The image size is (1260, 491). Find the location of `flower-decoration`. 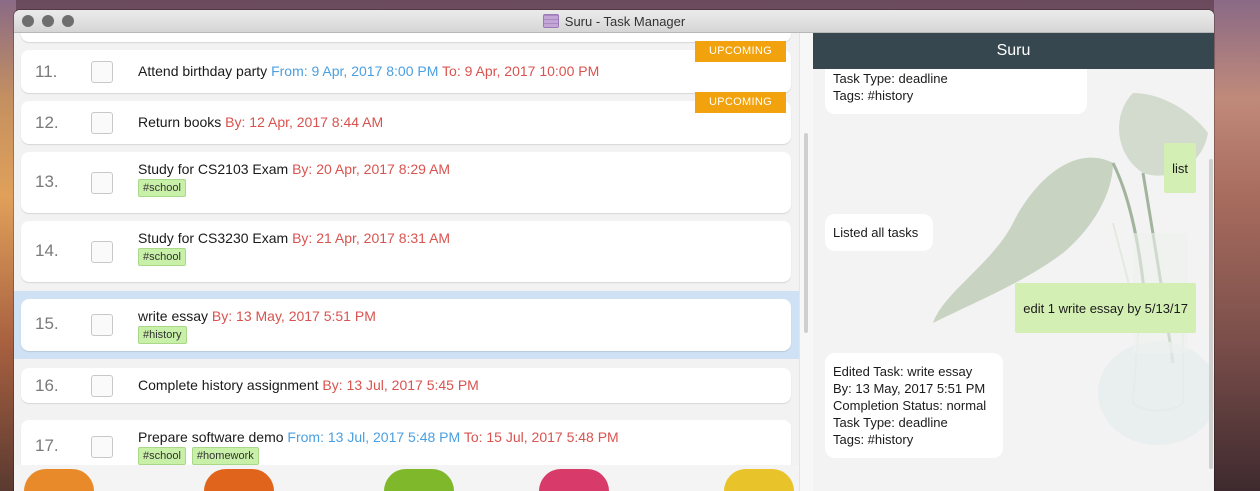

flower-decoration is located at coordinates (406, 478).